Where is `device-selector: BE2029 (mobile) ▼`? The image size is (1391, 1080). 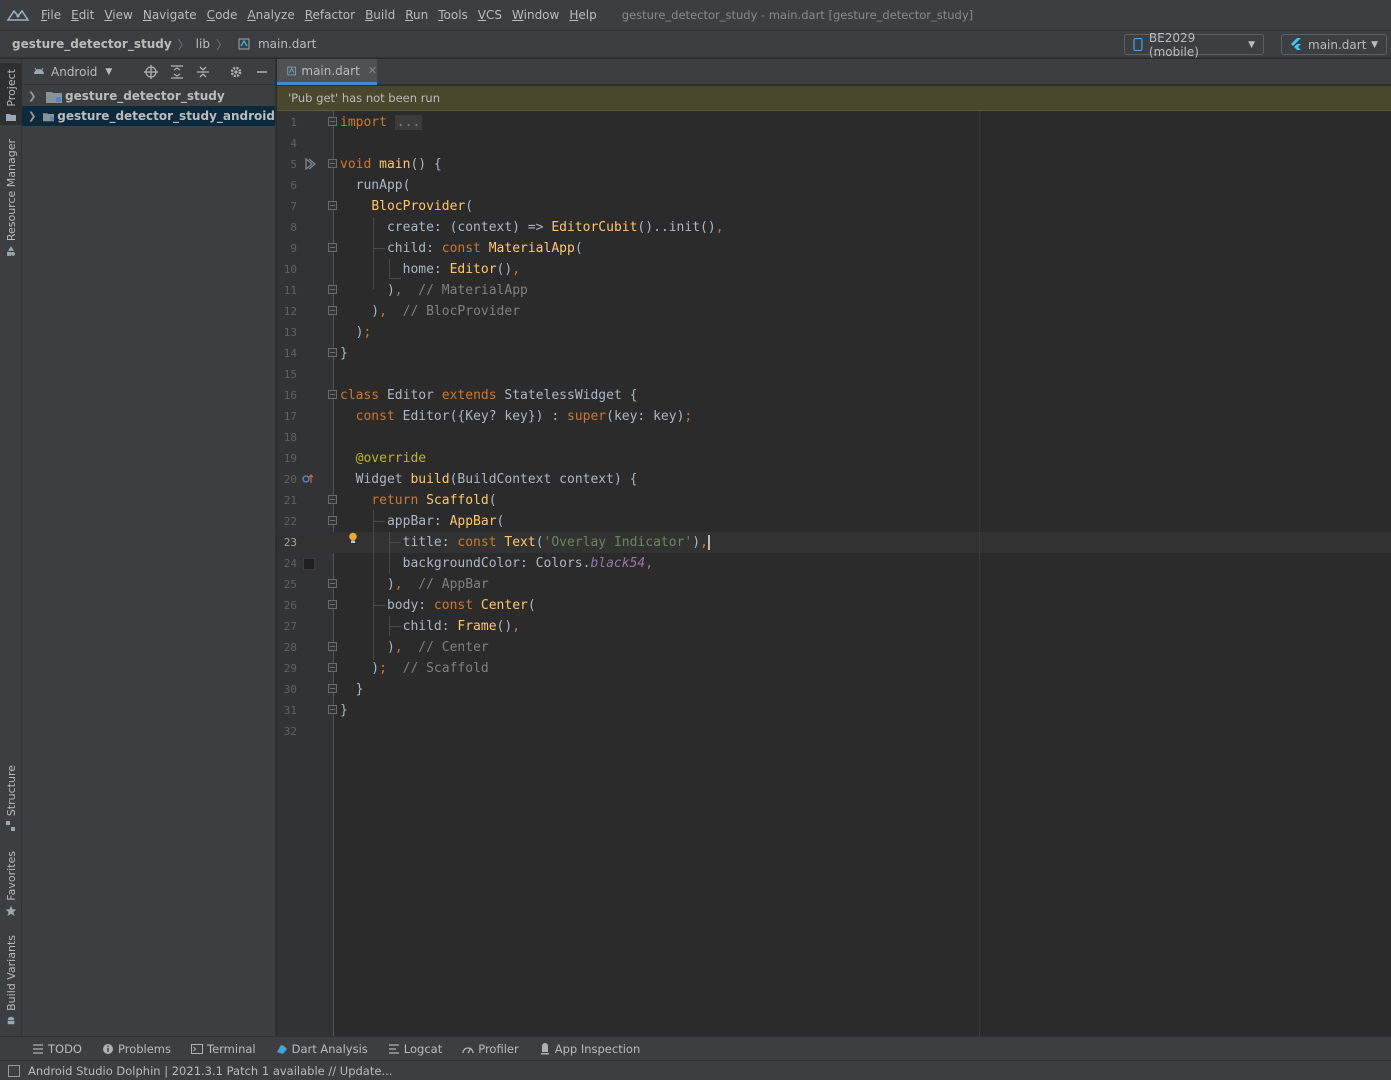
device-selector: BE2029 (mobile) ▼ is located at coordinates (1194, 45).